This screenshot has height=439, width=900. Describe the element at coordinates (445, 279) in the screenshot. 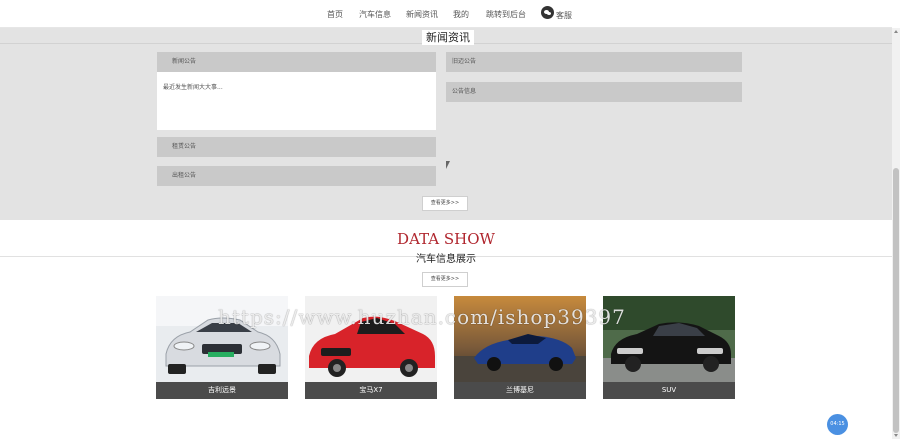

I see `cars-more-button: 查看更多>>` at that location.